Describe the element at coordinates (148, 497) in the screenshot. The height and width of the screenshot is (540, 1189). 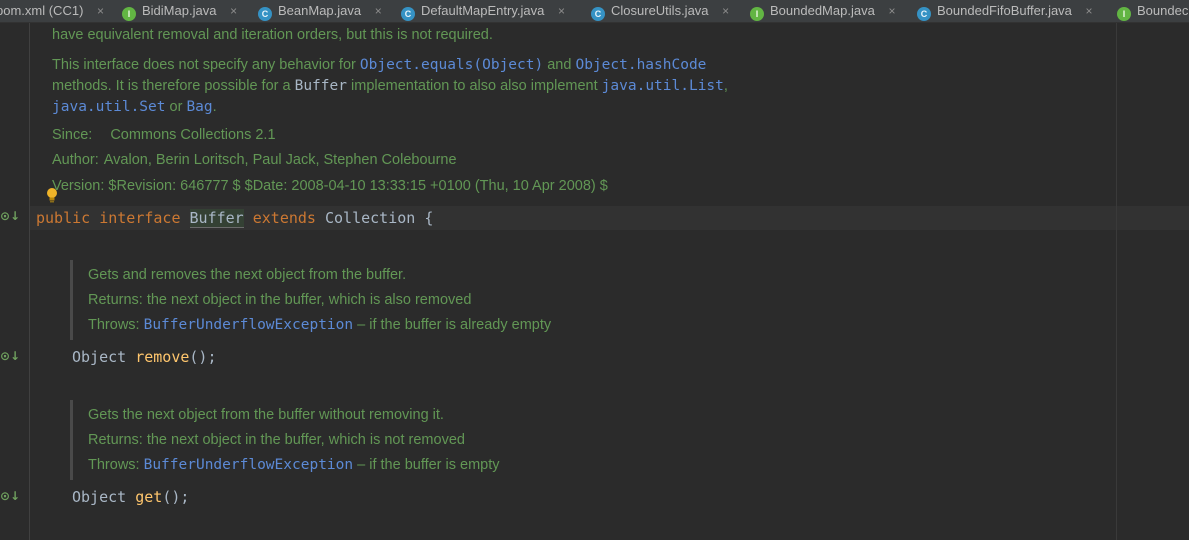
I see `method-name: get` at that location.